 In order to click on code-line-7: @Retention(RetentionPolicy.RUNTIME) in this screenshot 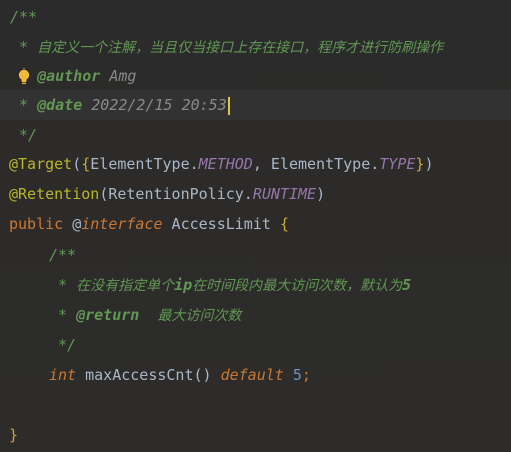, I will do `click(255, 194)`.